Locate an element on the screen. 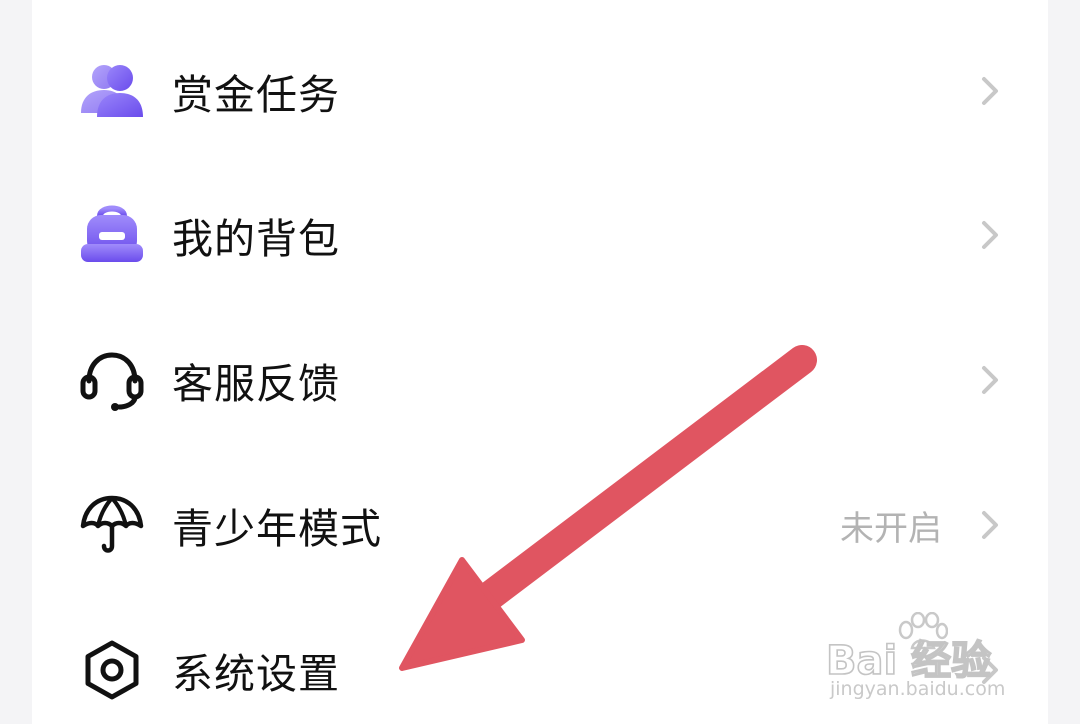 The height and width of the screenshot is (724, 1080). menu-item-label: 赏金任务 is located at coordinates (256, 95).